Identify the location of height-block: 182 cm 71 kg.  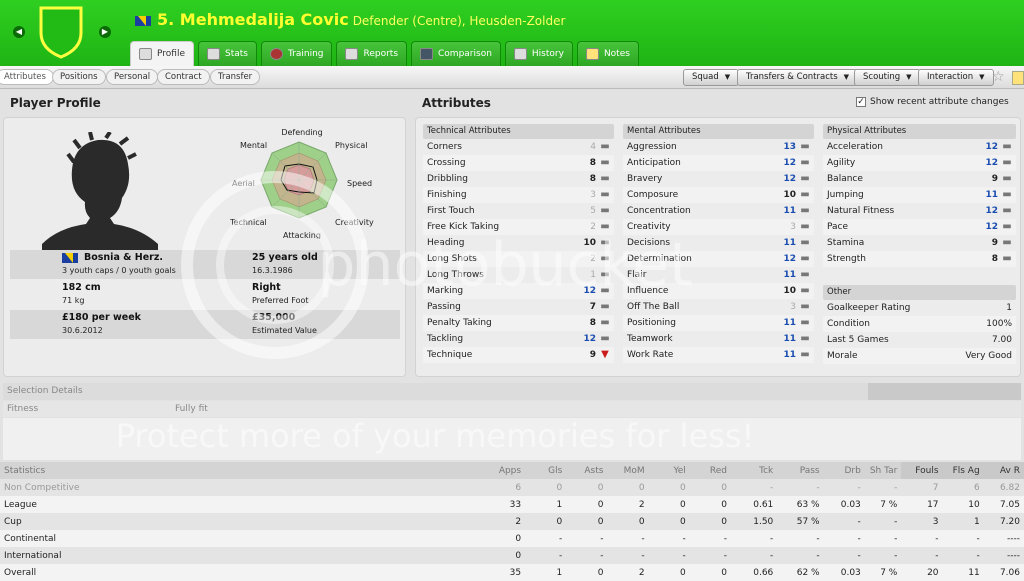
(81, 293).